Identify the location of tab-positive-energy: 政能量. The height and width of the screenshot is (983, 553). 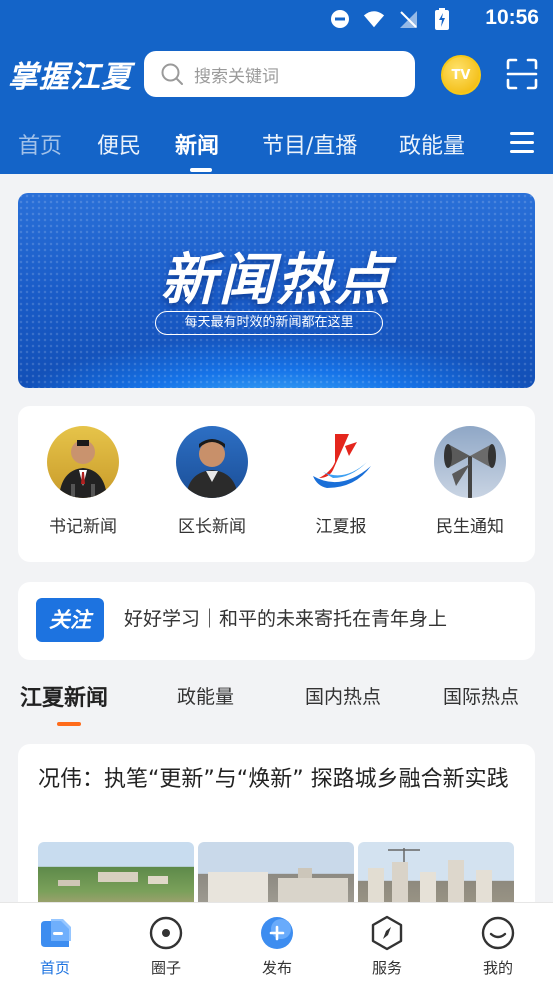
(432, 144).